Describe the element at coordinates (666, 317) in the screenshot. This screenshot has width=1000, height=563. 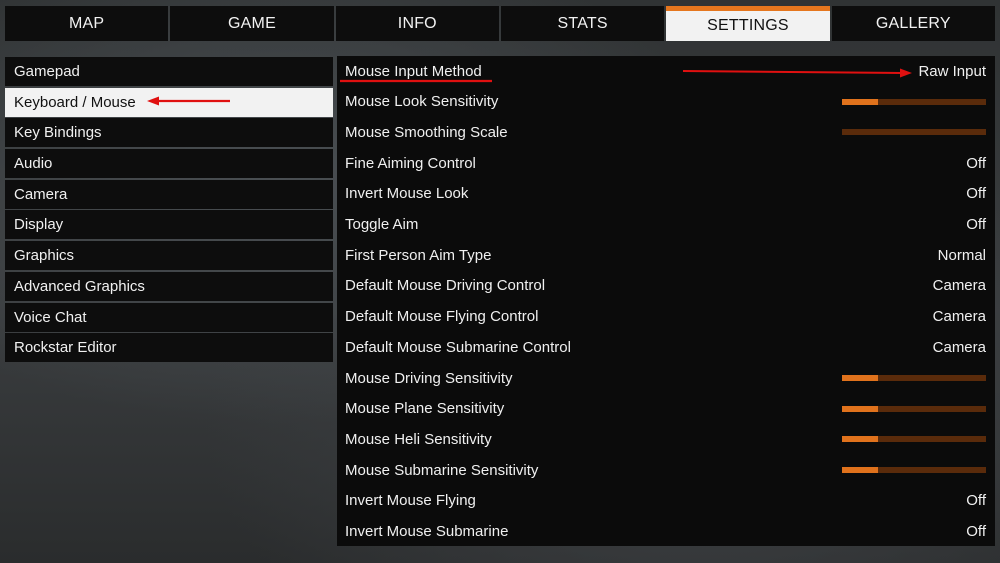
I see `setting-row-default-mouse-flying-control: Default Mouse Flying Control Camera` at that location.